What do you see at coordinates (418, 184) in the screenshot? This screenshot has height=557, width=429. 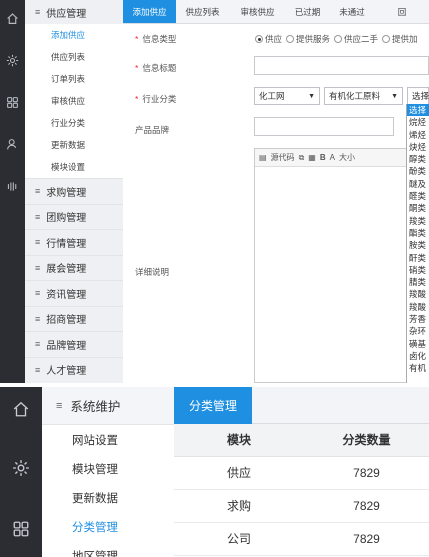 I see `dropdown-option: 醚及` at bounding box center [418, 184].